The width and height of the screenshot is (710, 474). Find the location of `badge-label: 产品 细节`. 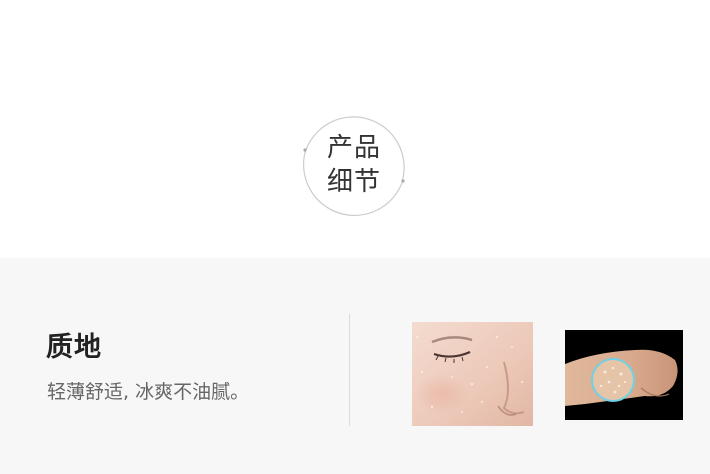

badge-label: 产品 细节 is located at coordinates (354, 165).